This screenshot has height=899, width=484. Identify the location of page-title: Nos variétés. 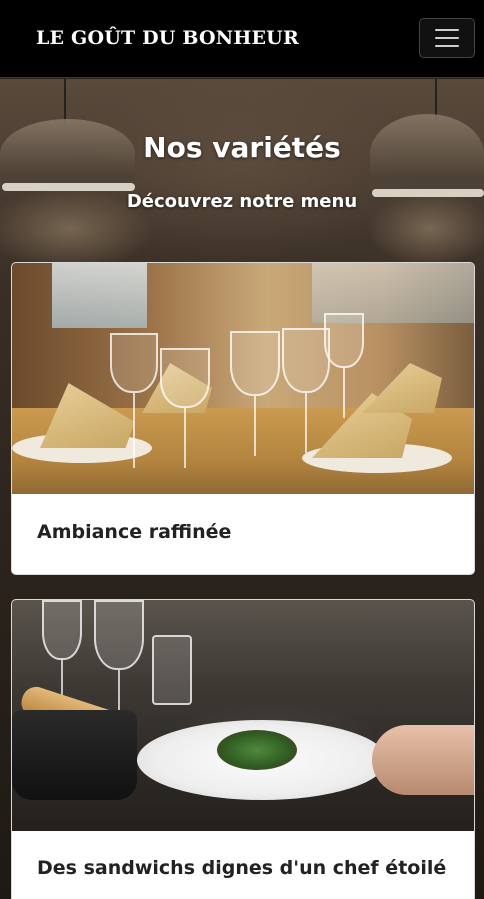
(242, 147).